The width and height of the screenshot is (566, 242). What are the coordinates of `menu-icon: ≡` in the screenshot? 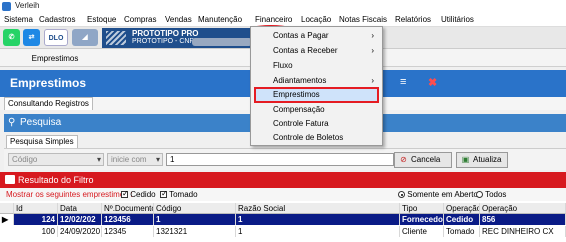 It's located at (403, 82).